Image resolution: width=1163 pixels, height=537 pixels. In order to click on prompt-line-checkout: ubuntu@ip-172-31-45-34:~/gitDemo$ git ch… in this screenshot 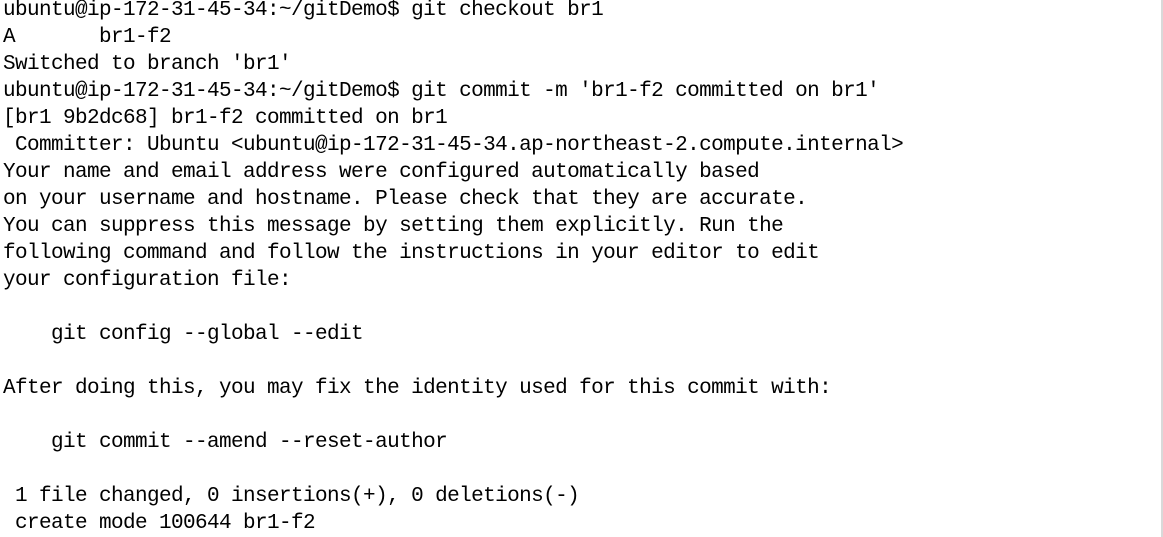, I will do `click(303, 11)`.